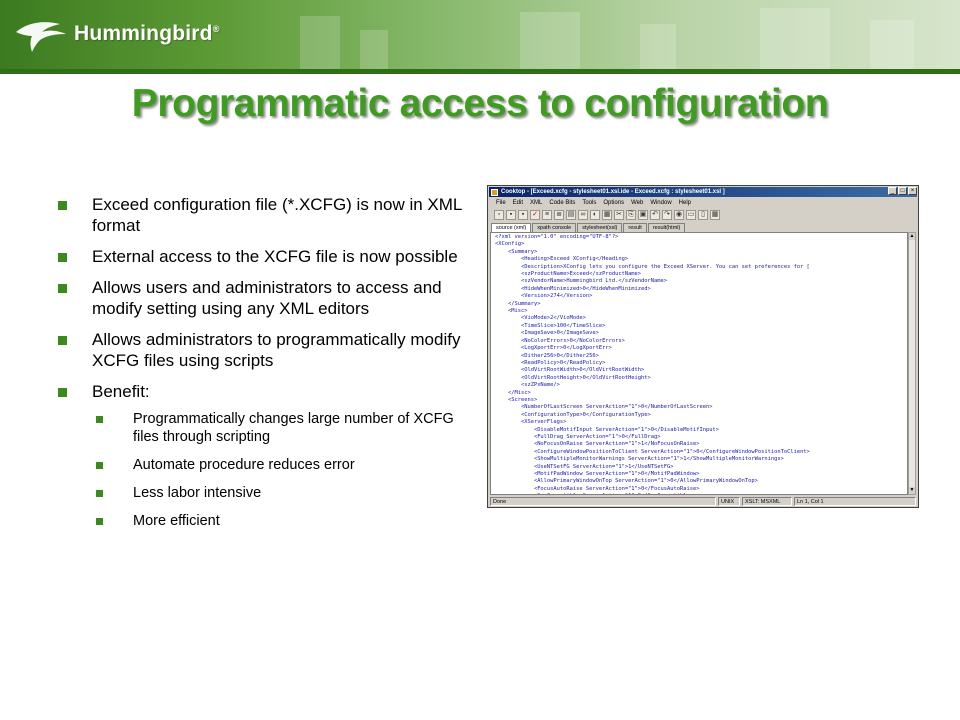 The height and width of the screenshot is (720, 960). What do you see at coordinates (501, 203) in the screenshot?
I see `menu-file: File` at bounding box center [501, 203].